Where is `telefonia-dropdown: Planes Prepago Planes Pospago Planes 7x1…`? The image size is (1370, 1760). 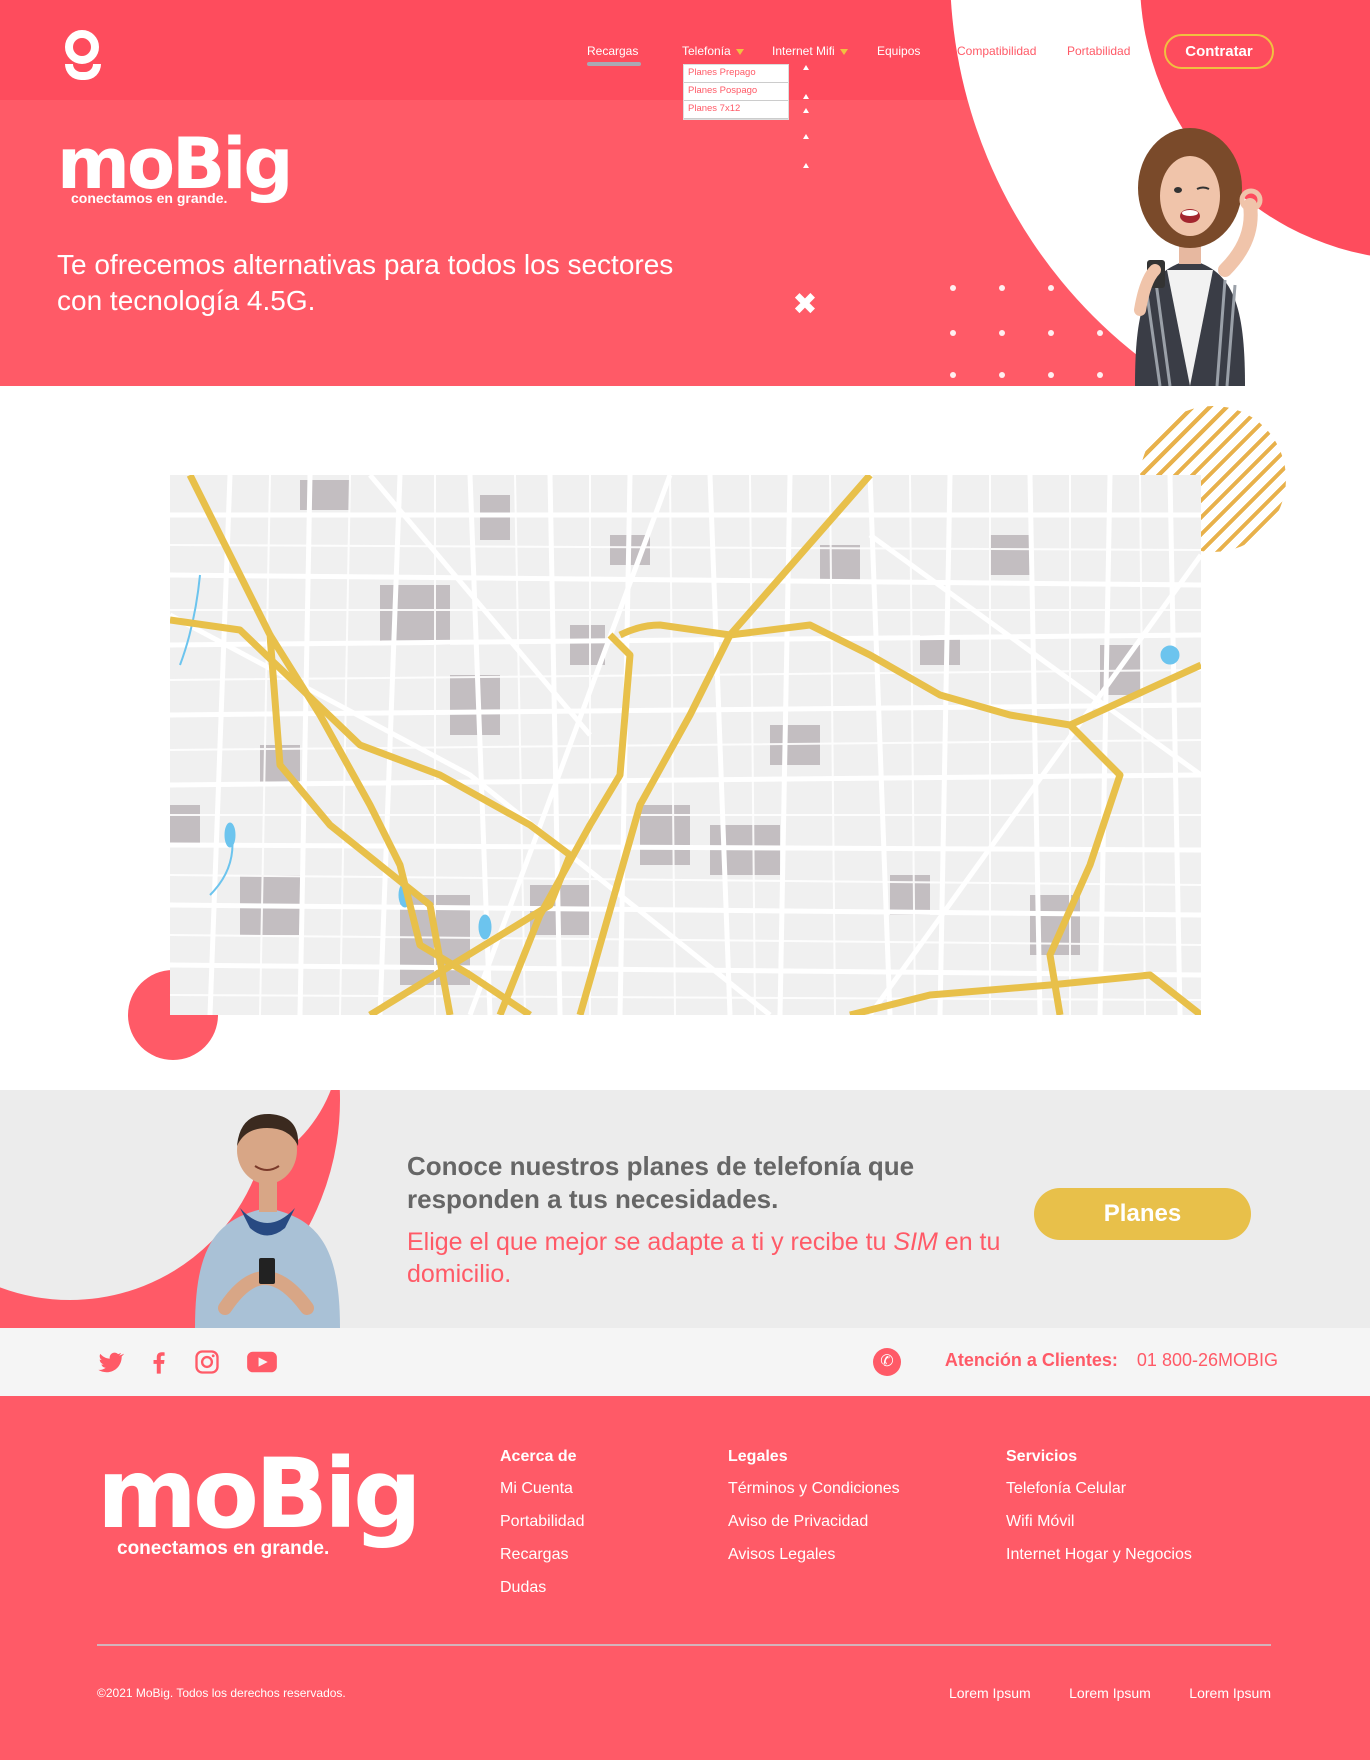 telefonia-dropdown: Planes Prepago Planes Pospago Planes 7x1… is located at coordinates (736, 92).